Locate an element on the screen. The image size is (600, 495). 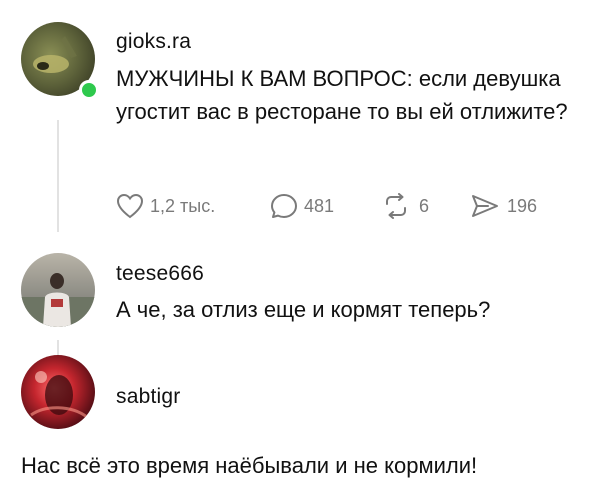
like-button: 1,2 тыс. is located at coordinates (165, 206).